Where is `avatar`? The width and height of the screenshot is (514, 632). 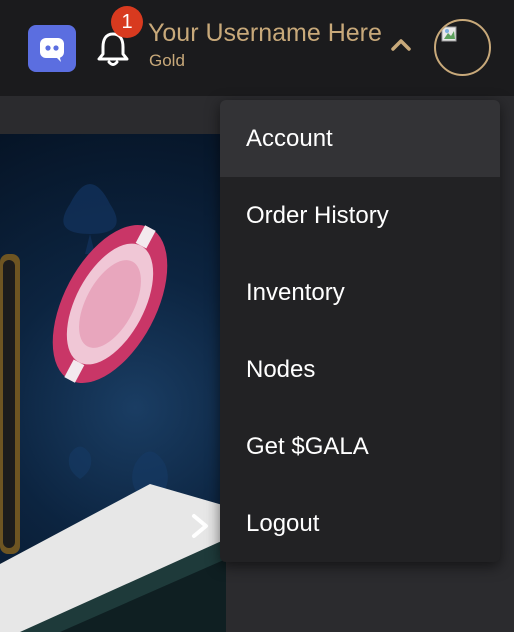 avatar is located at coordinates (462, 47).